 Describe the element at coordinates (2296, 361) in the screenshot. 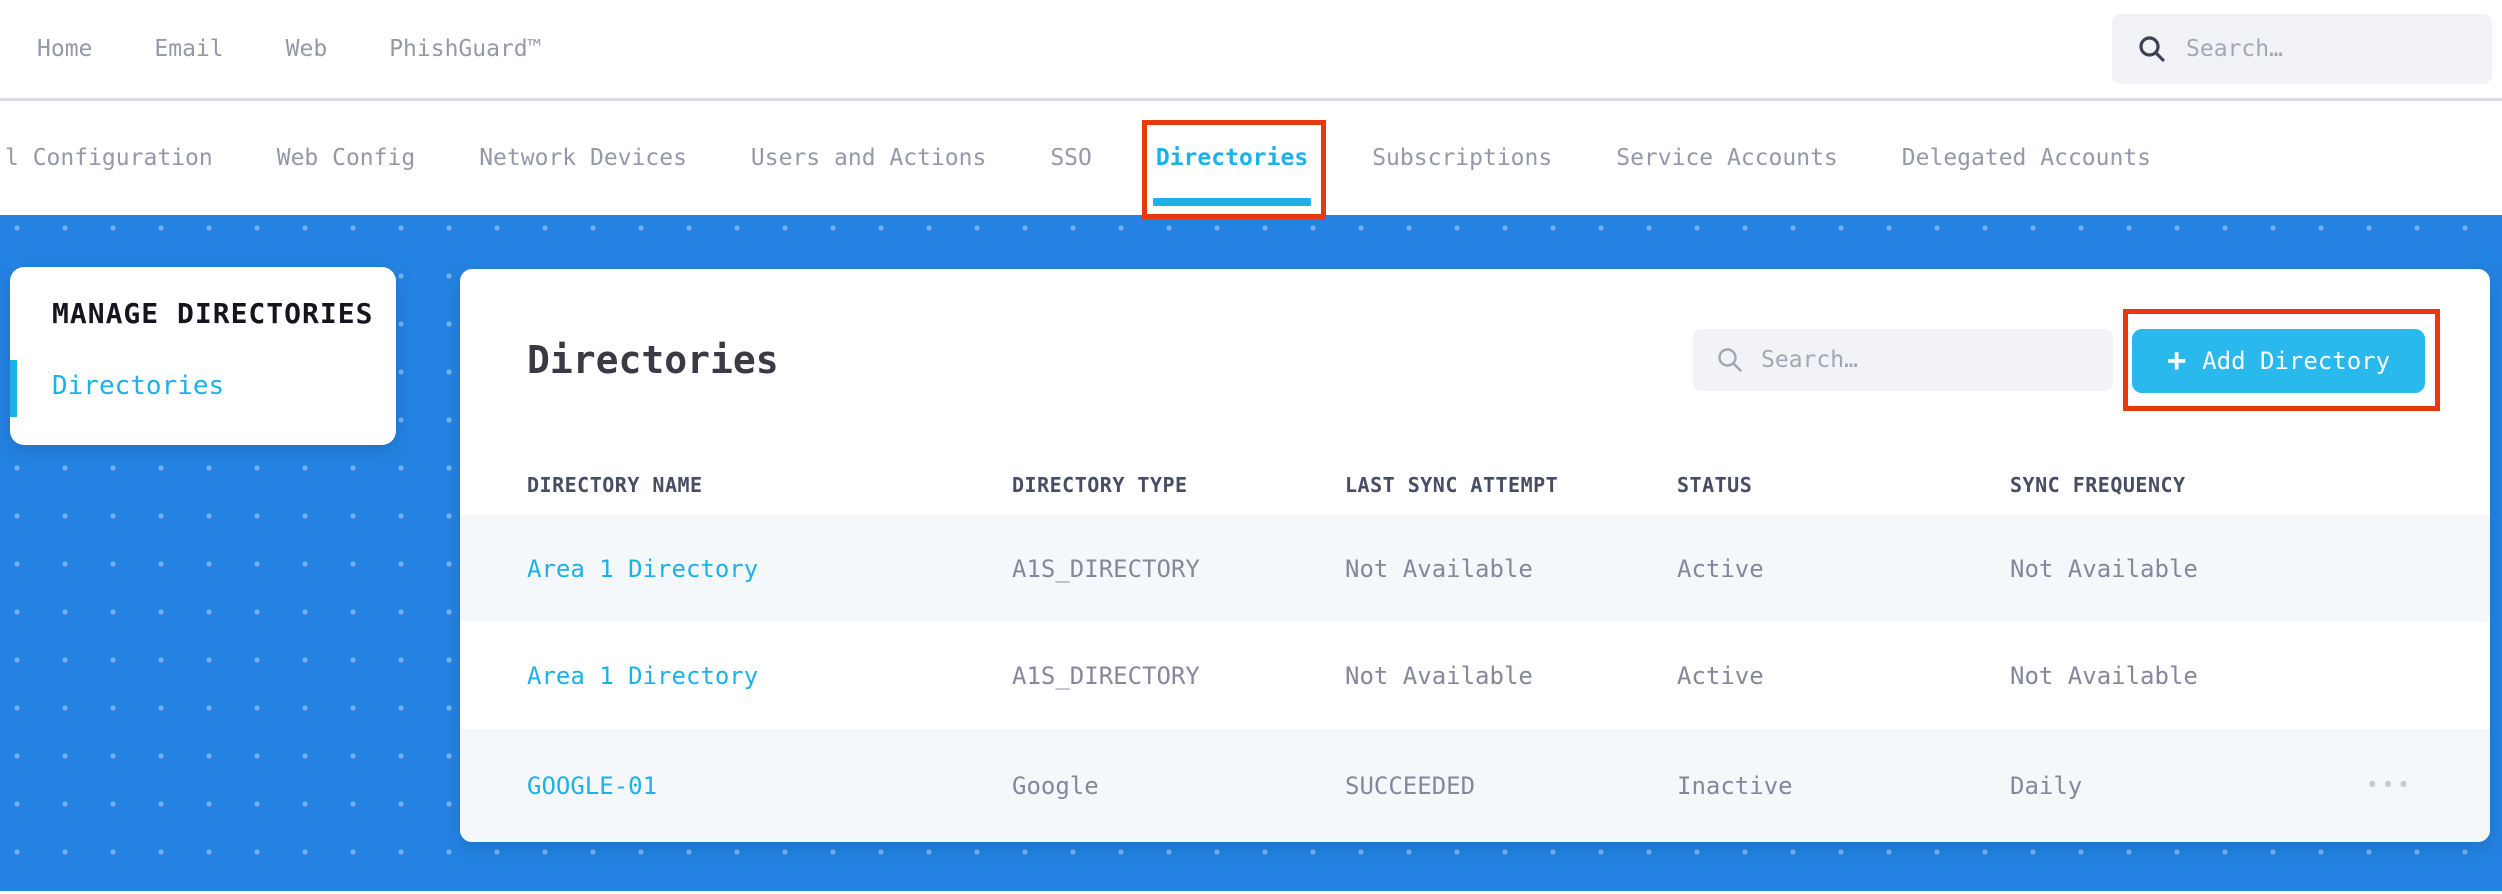

I see `add-directory-button-label: Add Directory` at that location.